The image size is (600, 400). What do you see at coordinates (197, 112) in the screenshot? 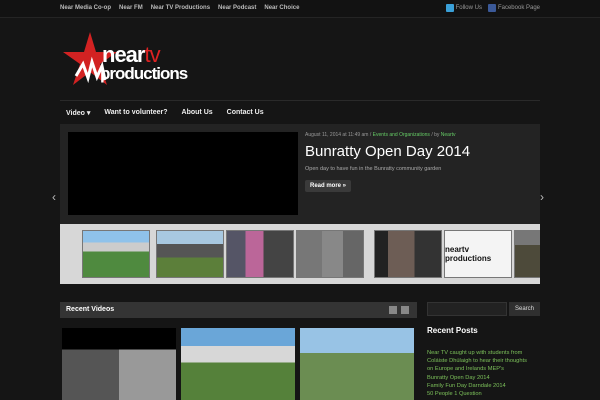
I see `nav-about: About Us` at bounding box center [197, 112].